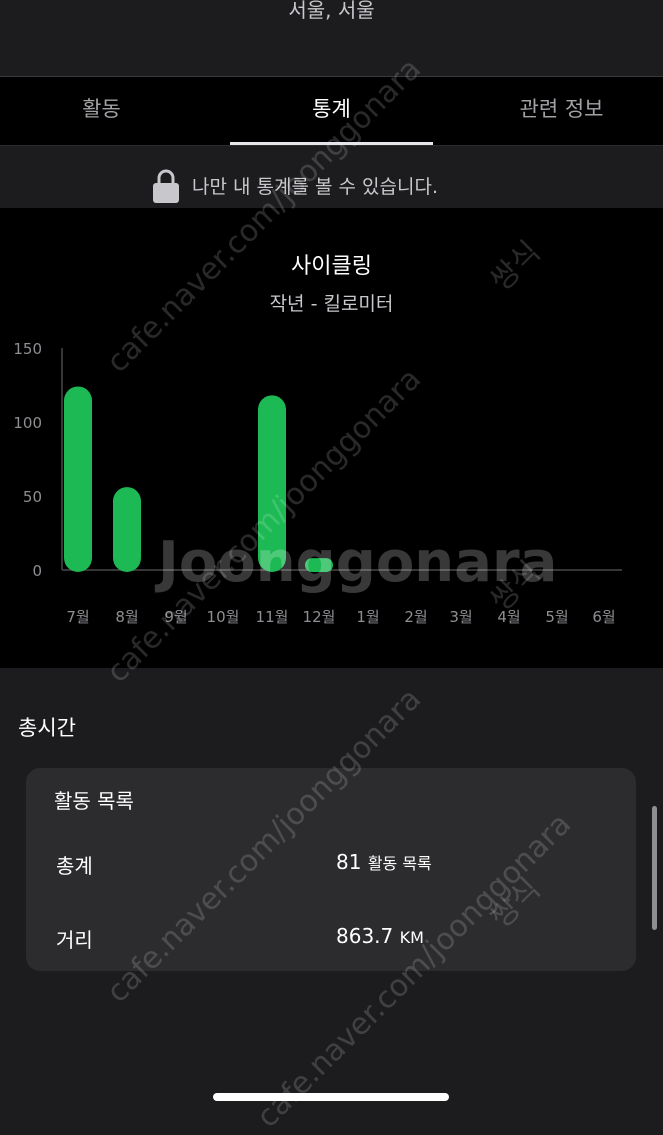  What do you see at coordinates (399, 863) in the screenshot?
I see `total-unit: 활동 목록` at bounding box center [399, 863].